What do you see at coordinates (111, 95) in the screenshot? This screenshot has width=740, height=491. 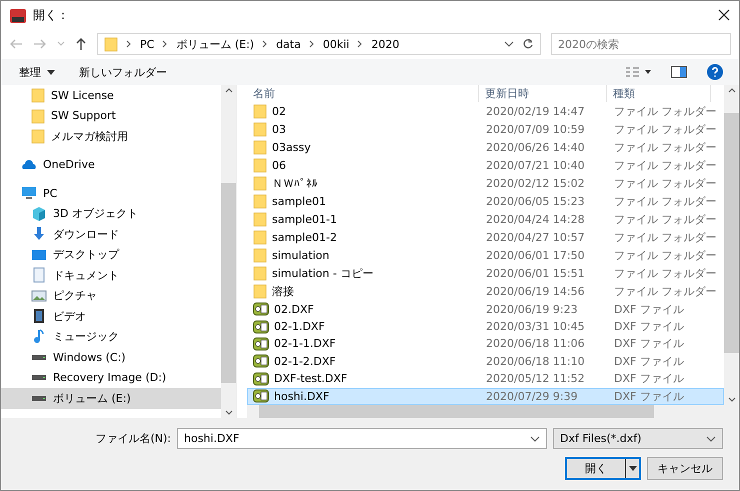 I see `nav-item: SW License` at bounding box center [111, 95].